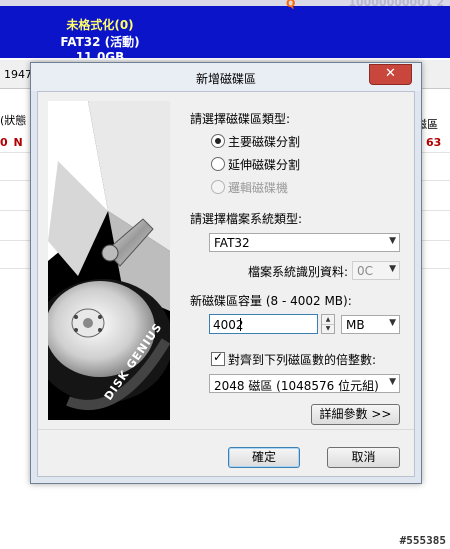 The width and height of the screenshot is (450, 549). I want to click on partition-size-spinner: ▲ ▼, so click(328, 324).